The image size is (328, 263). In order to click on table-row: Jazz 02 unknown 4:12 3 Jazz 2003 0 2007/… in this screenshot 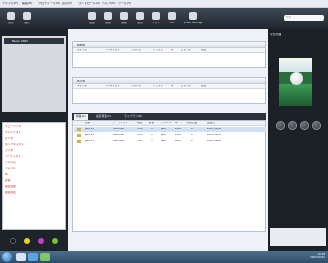, I will do `click(170, 135)`.